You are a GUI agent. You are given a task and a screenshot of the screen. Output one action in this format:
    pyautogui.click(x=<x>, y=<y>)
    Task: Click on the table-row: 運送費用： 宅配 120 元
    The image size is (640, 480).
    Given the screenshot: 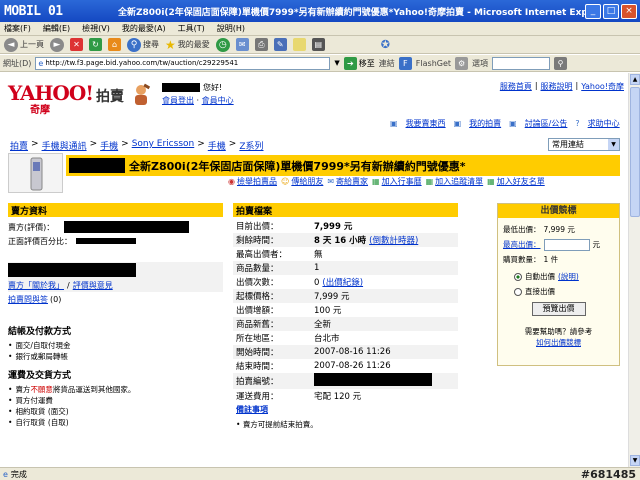 What is the action you would take?
    pyautogui.click(x=345, y=396)
    